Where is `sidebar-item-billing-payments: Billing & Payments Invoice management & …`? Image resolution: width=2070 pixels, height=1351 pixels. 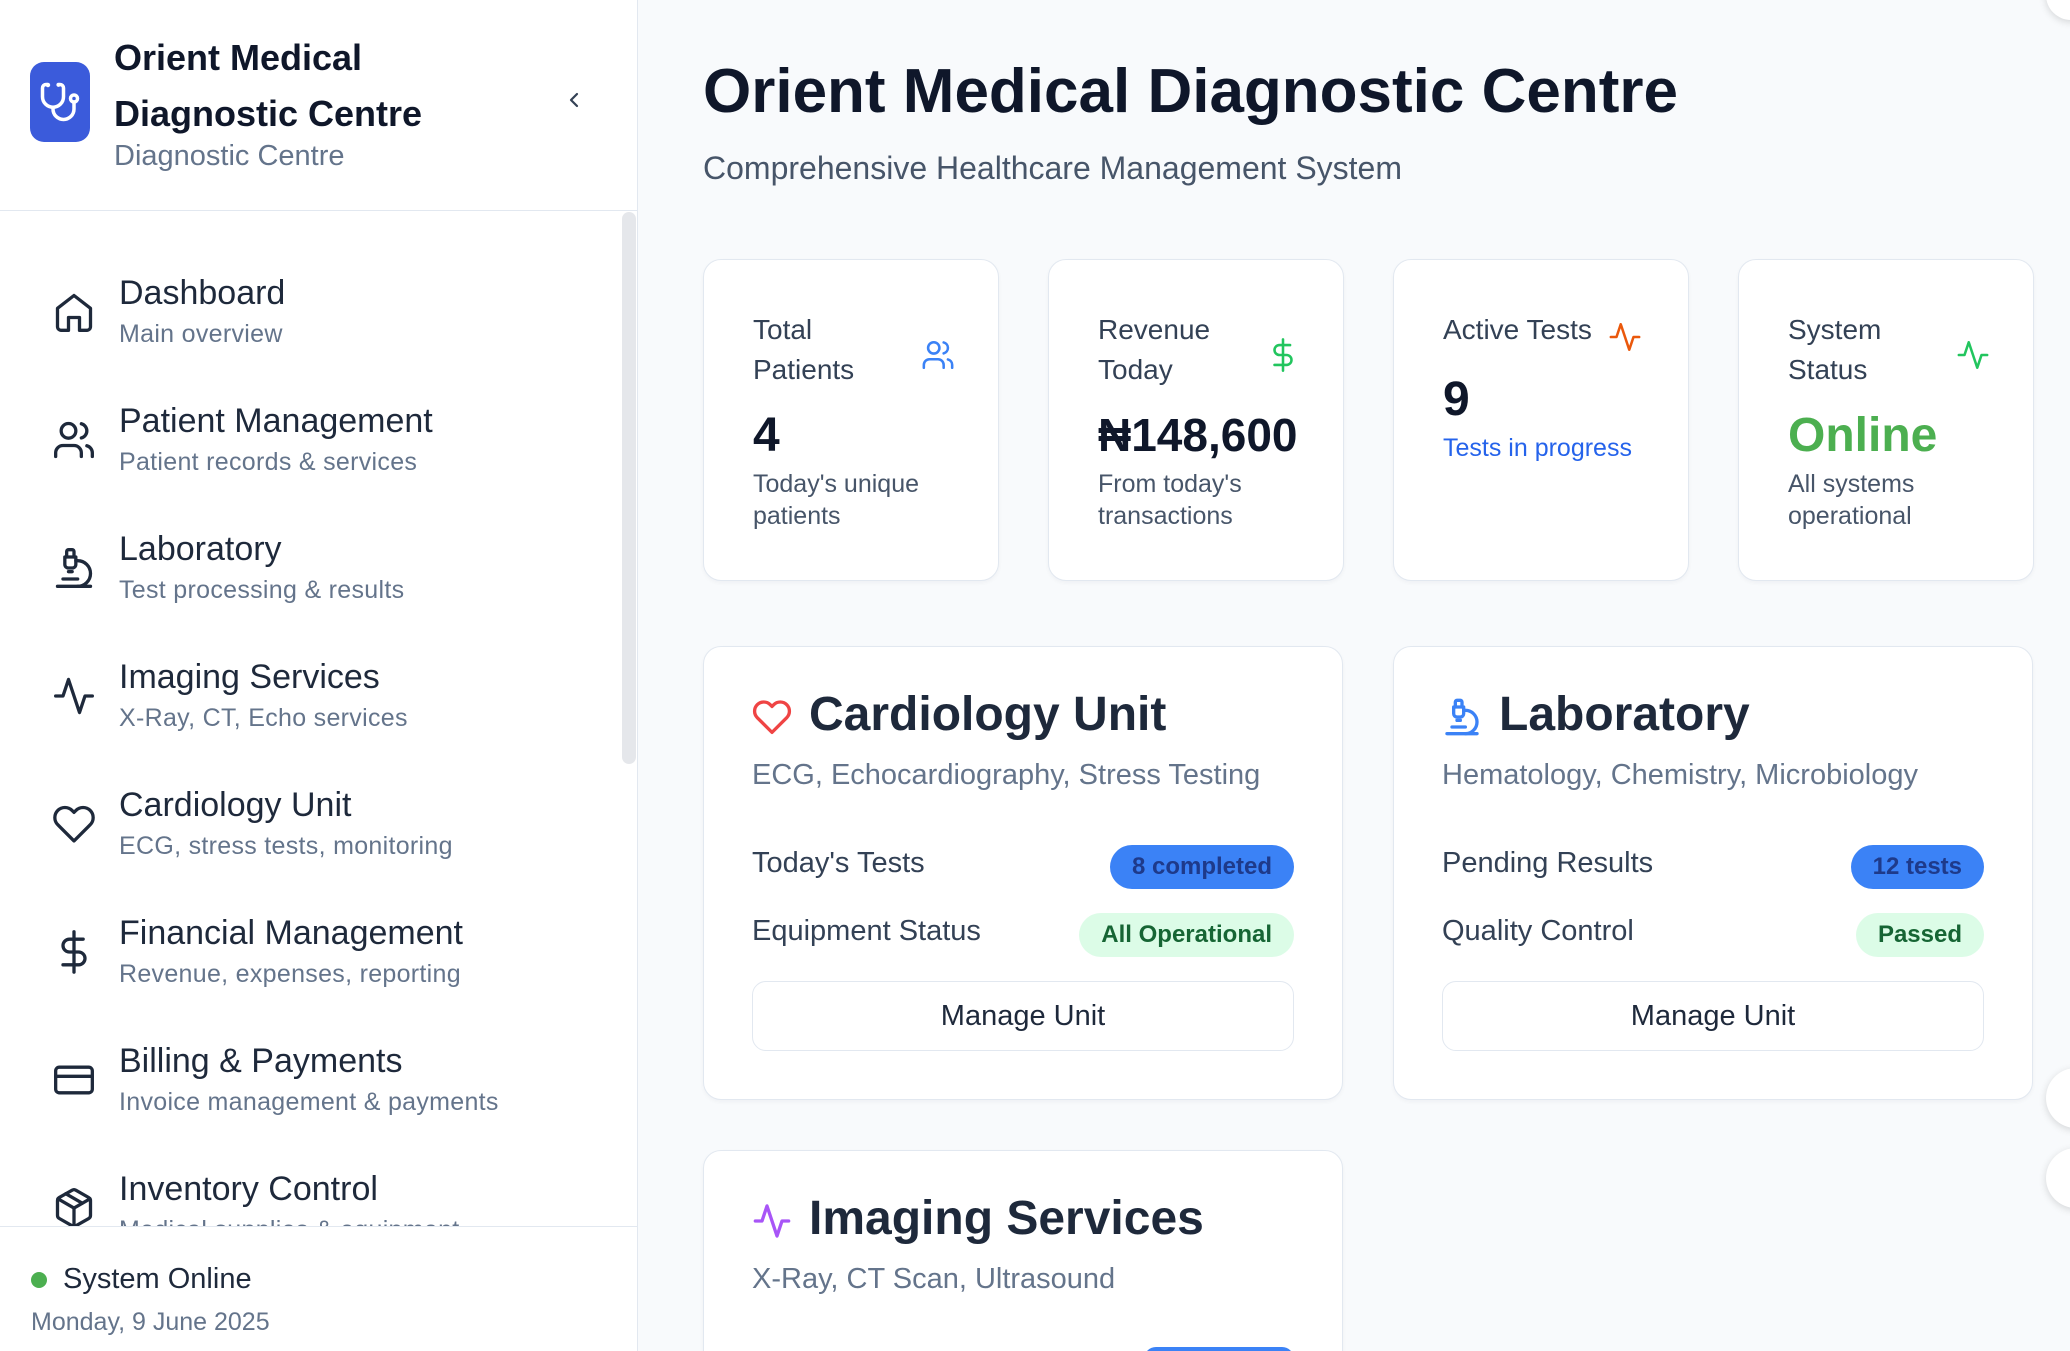 sidebar-item-billing-payments: Billing & Payments Invoice management & … is located at coordinates (300, 1083).